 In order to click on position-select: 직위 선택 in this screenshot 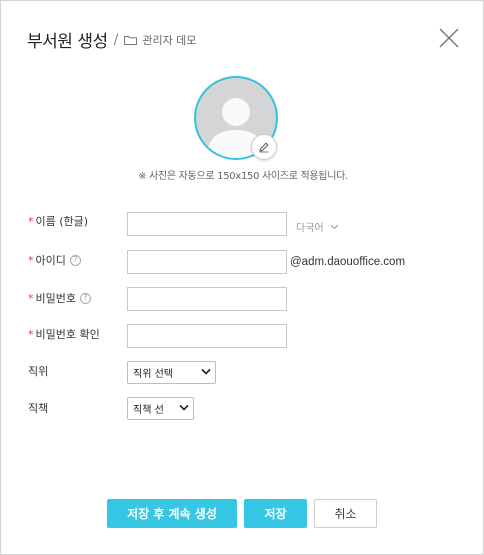, I will do `click(171, 372)`.